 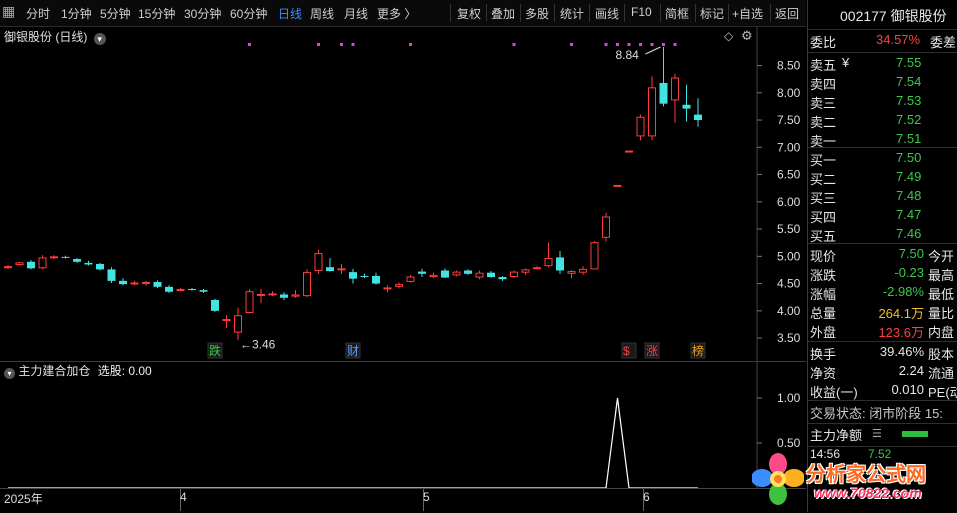 What do you see at coordinates (469, 13) in the screenshot?
I see `restore-rights-button: 复权` at bounding box center [469, 13].